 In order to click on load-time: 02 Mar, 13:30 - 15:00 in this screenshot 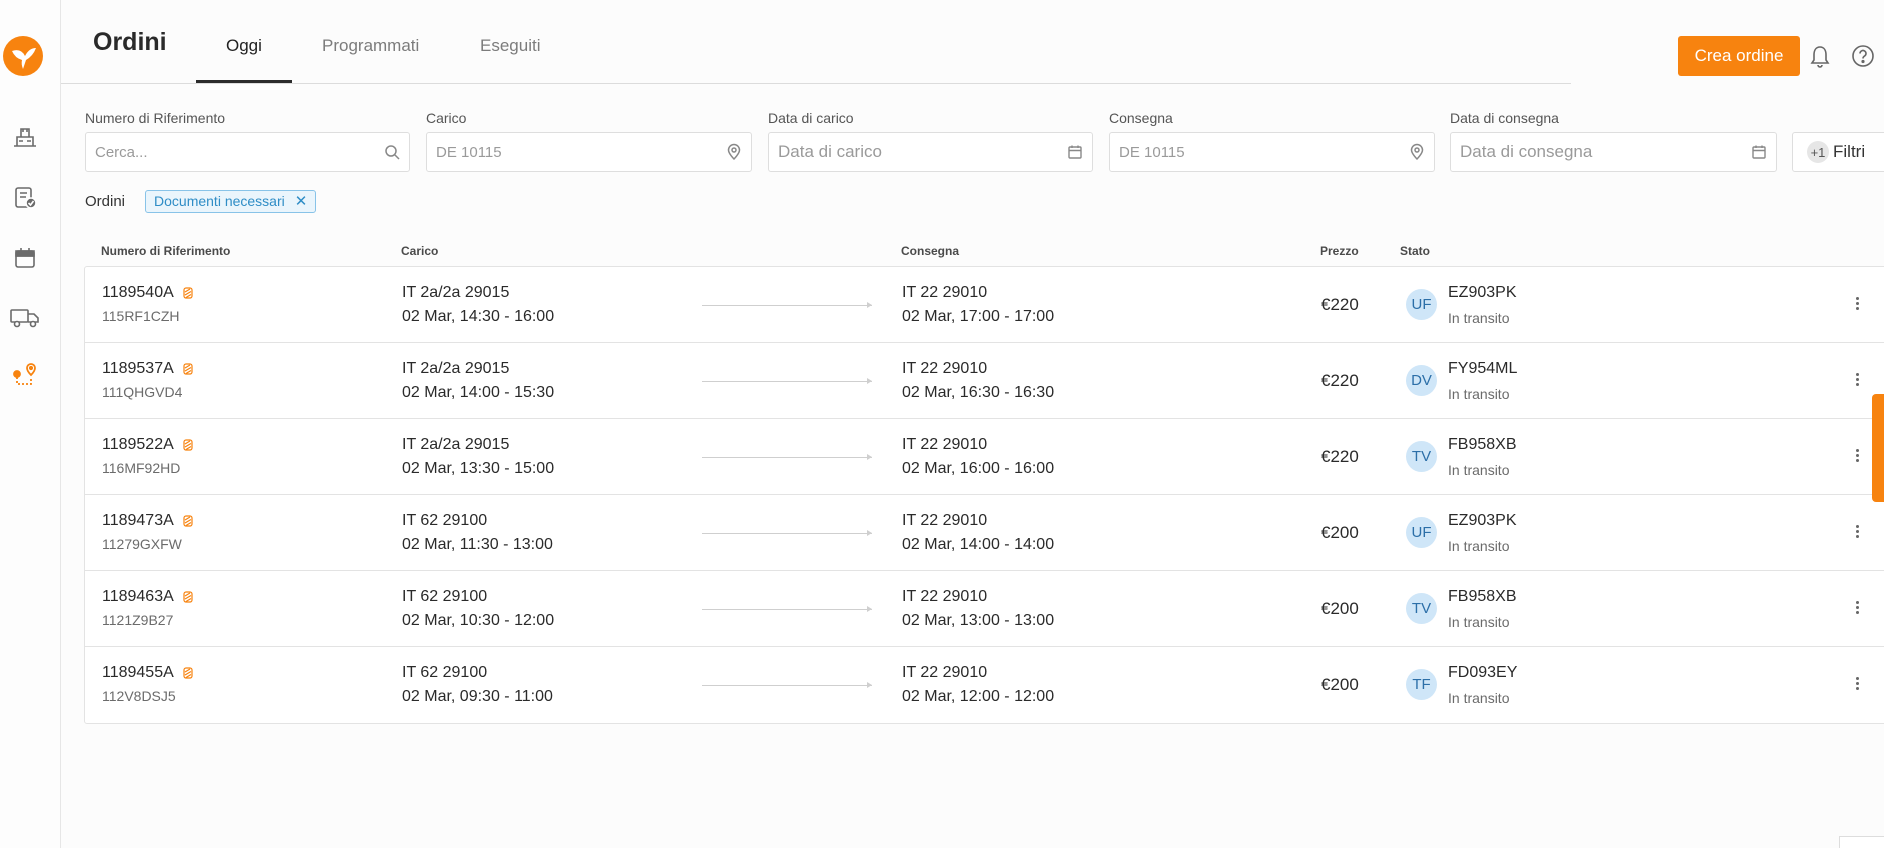, I will do `click(478, 468)`.